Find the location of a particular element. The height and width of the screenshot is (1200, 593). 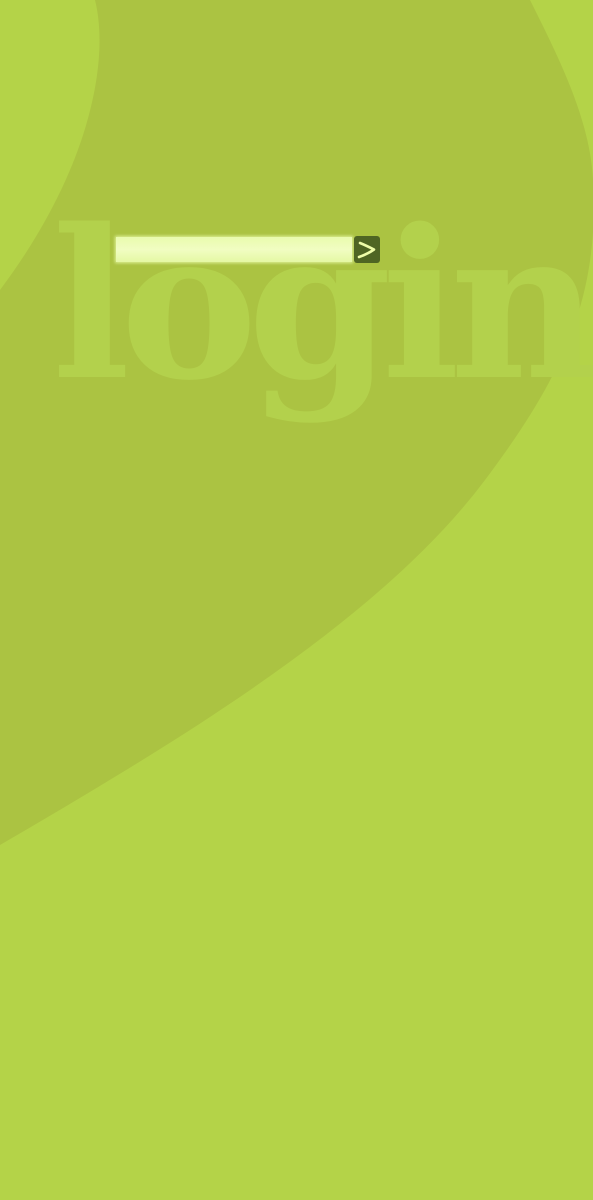

chevron-right-arrow-icon is located at coordinates (366, 250).